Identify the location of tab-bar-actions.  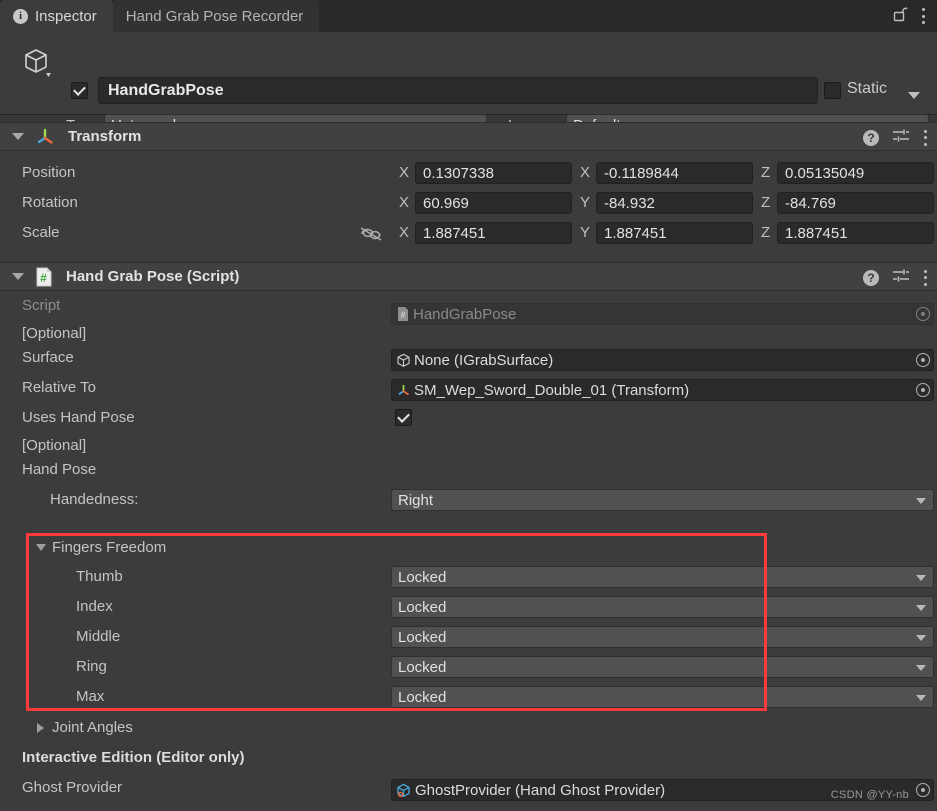
(911, 16).